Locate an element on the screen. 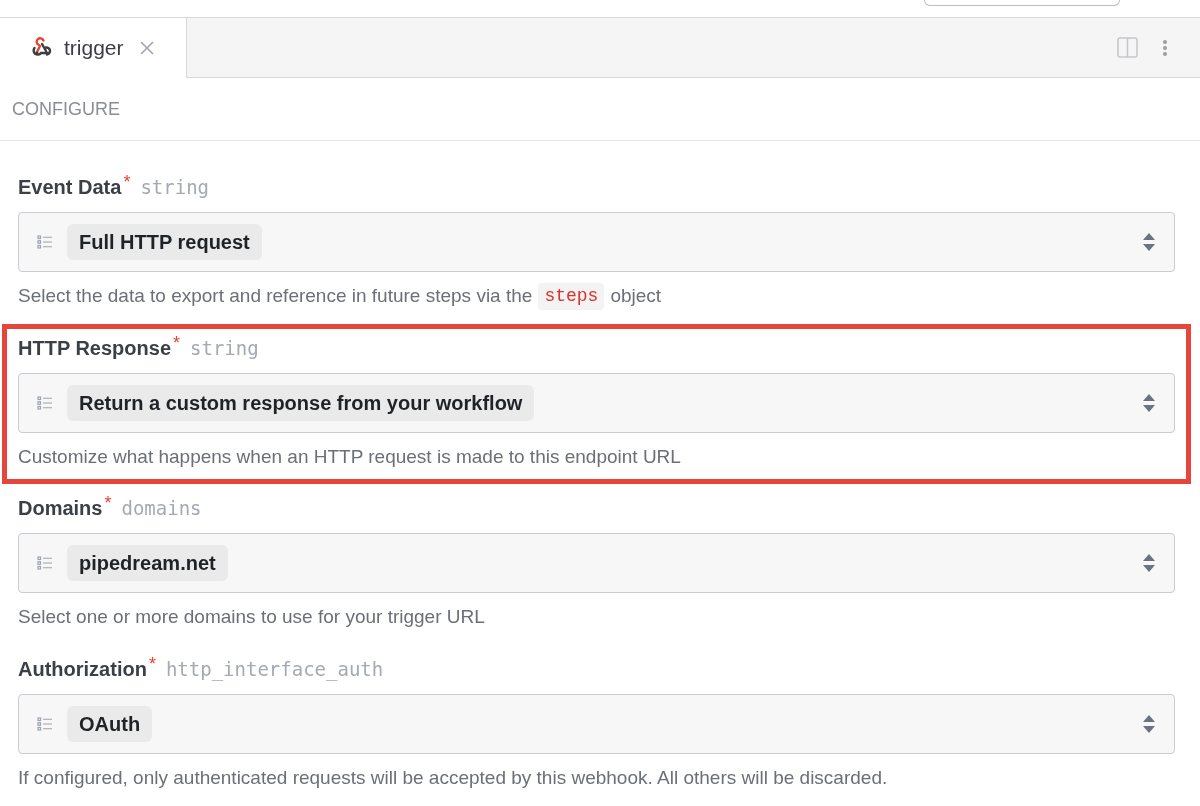 The image size is (1200, 806). select-field: OAuth is located at coordinates (596, 723).